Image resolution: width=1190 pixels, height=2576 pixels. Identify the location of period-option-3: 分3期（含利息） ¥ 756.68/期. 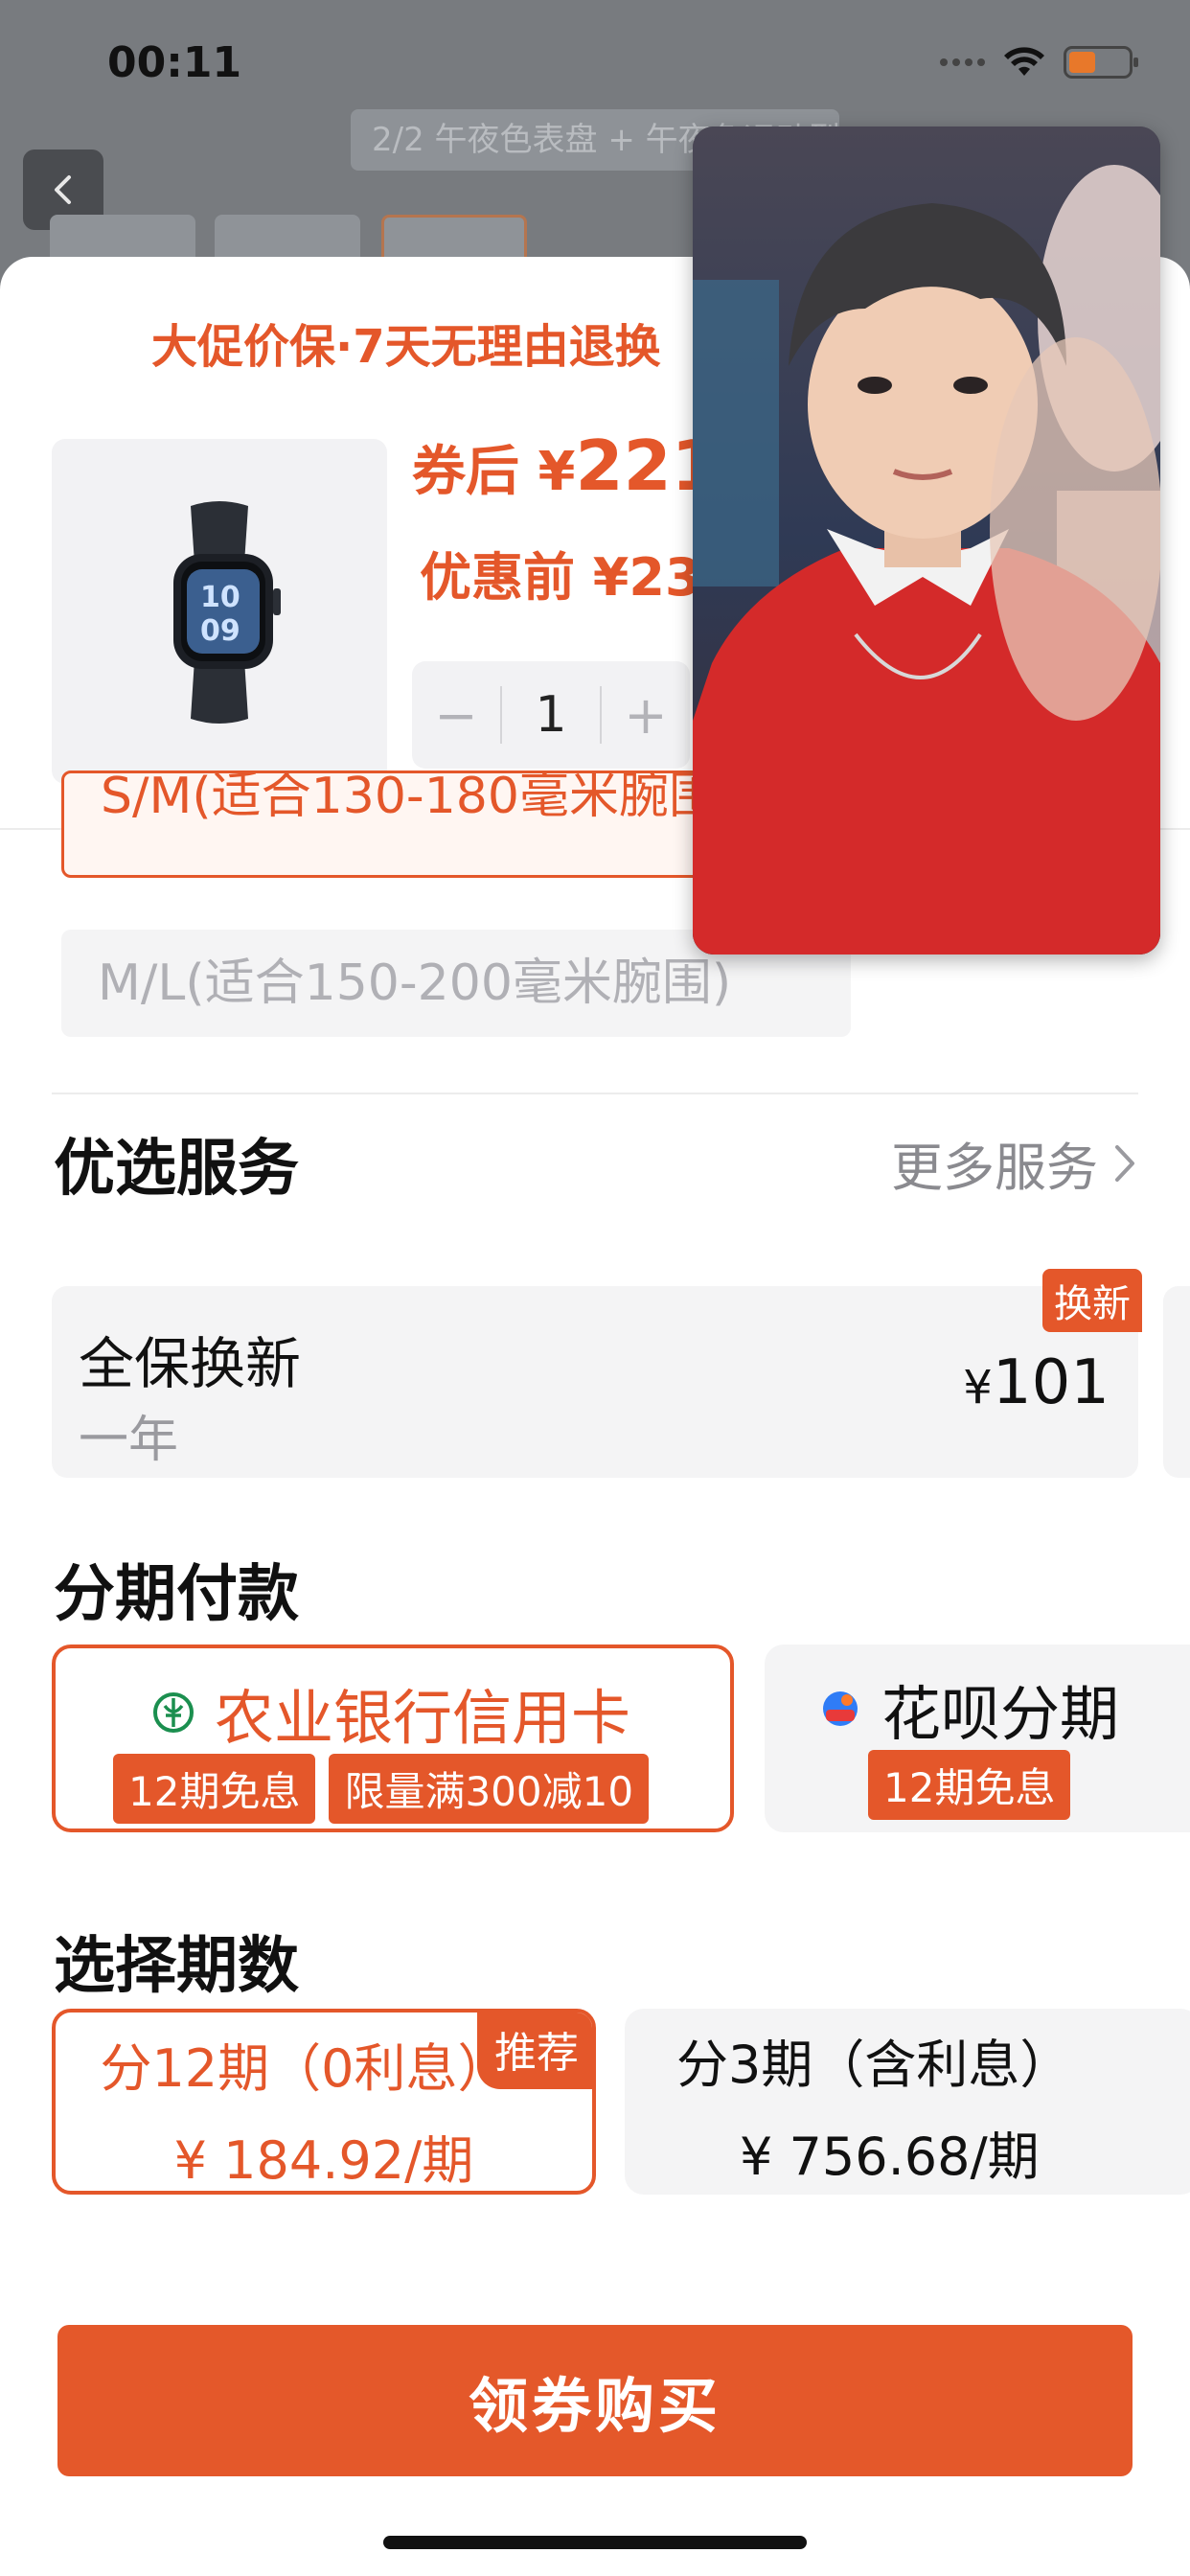
(907, 2102).